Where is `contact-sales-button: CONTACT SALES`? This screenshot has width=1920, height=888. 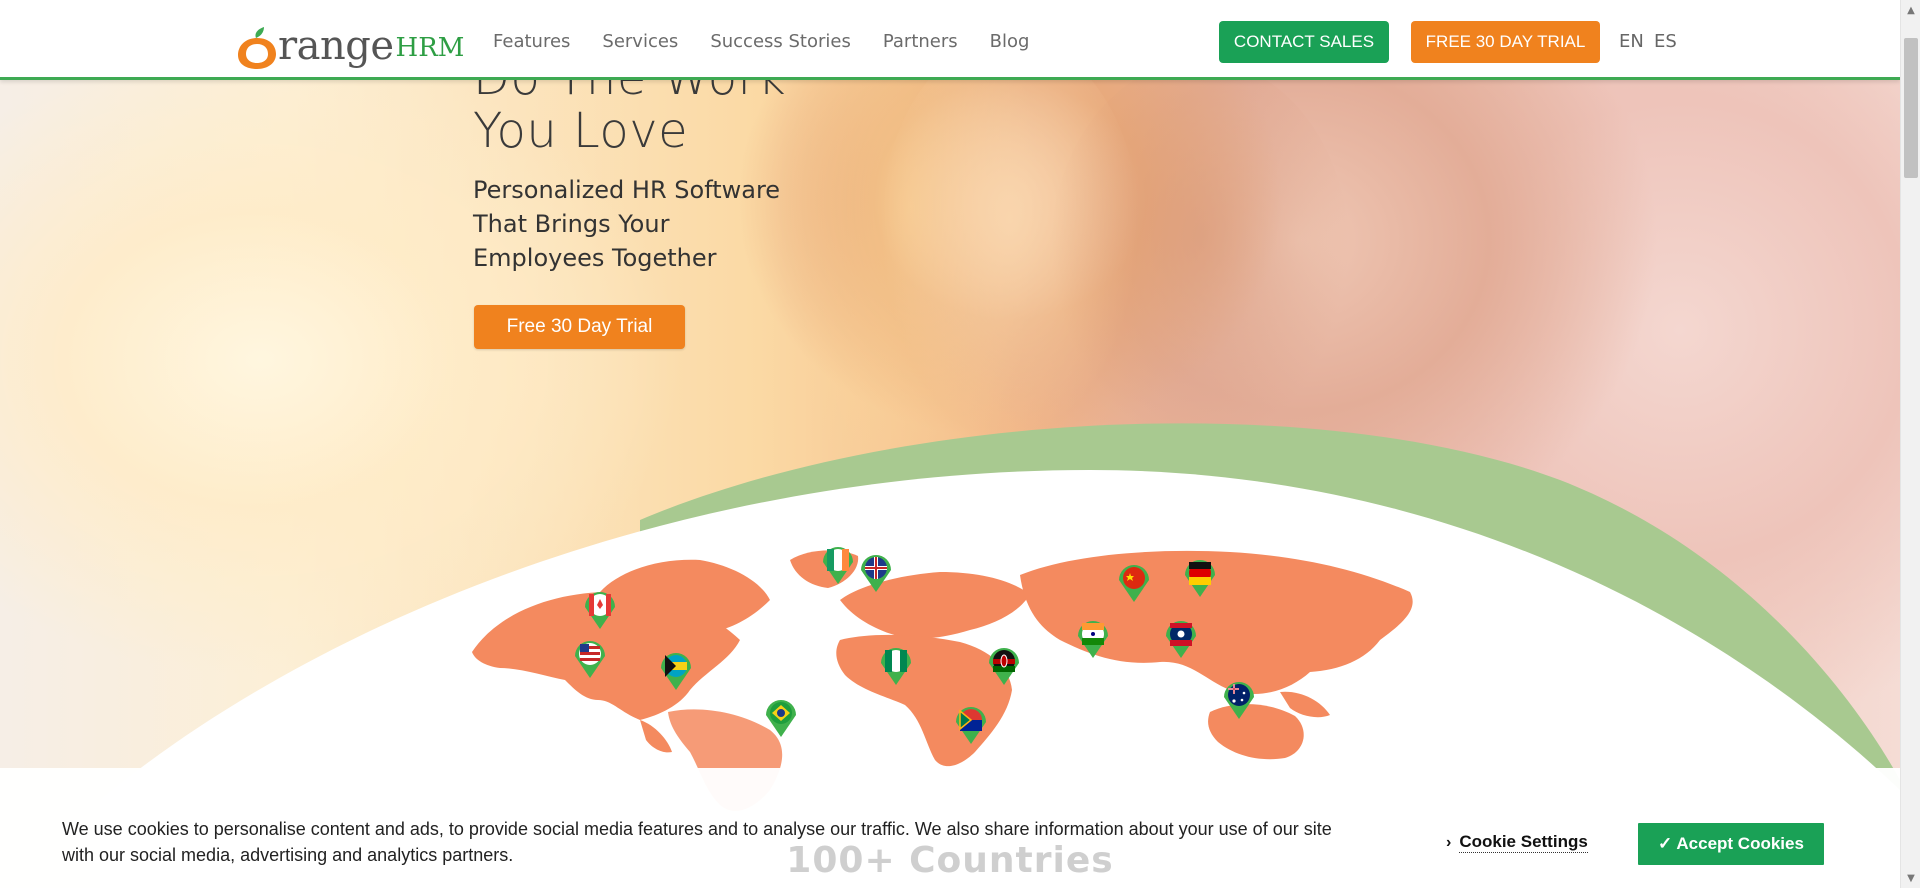
contact-sales-button: CONTACT SALES is located at coordinates (1304, 42).